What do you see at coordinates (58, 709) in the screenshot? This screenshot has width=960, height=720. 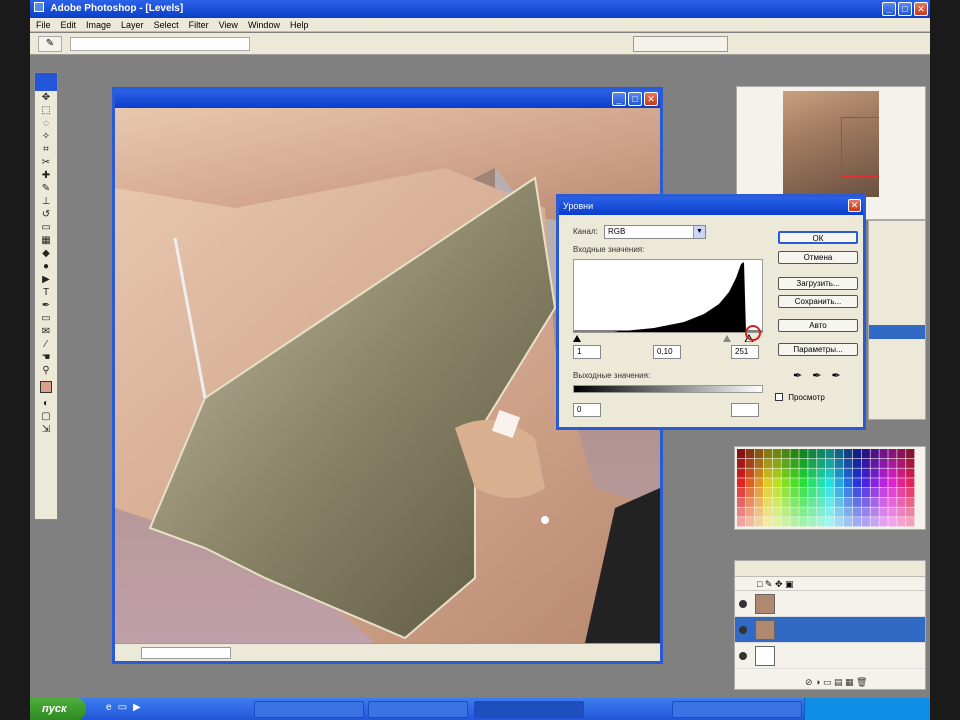 I see `start-button: пуск` at bounding box center [58, 709].